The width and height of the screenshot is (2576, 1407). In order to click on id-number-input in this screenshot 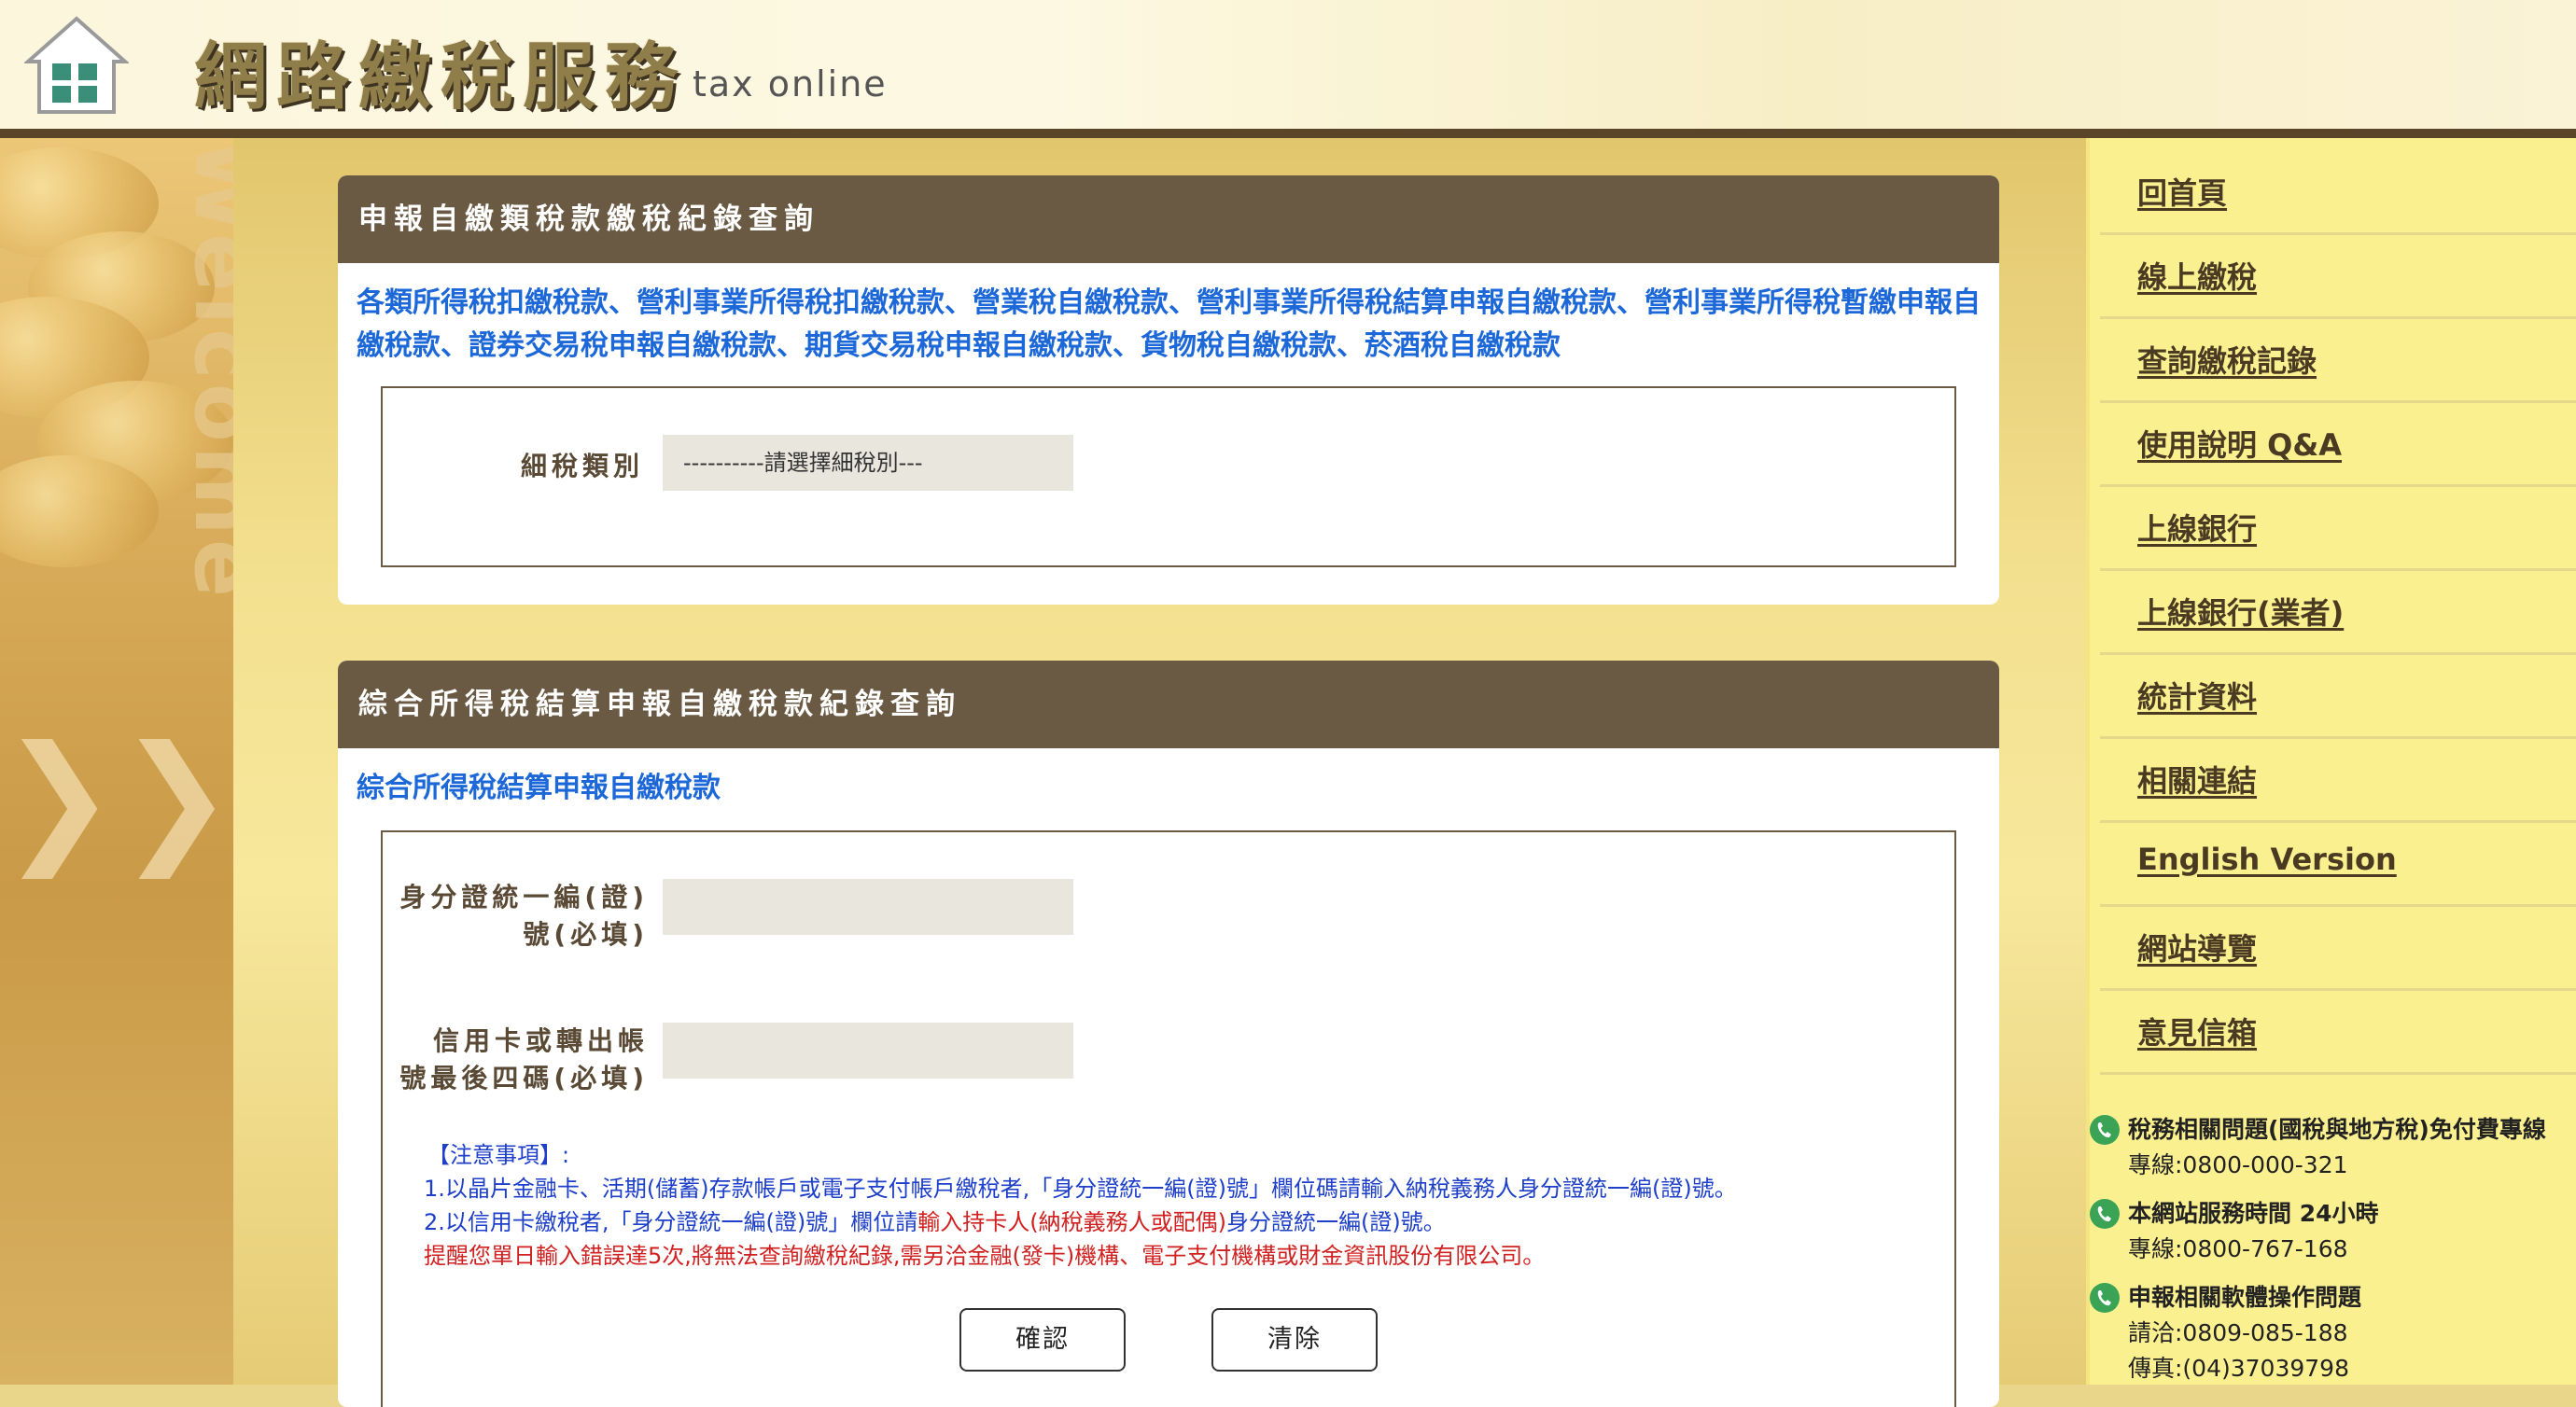, I will do `click(868, 907)`.